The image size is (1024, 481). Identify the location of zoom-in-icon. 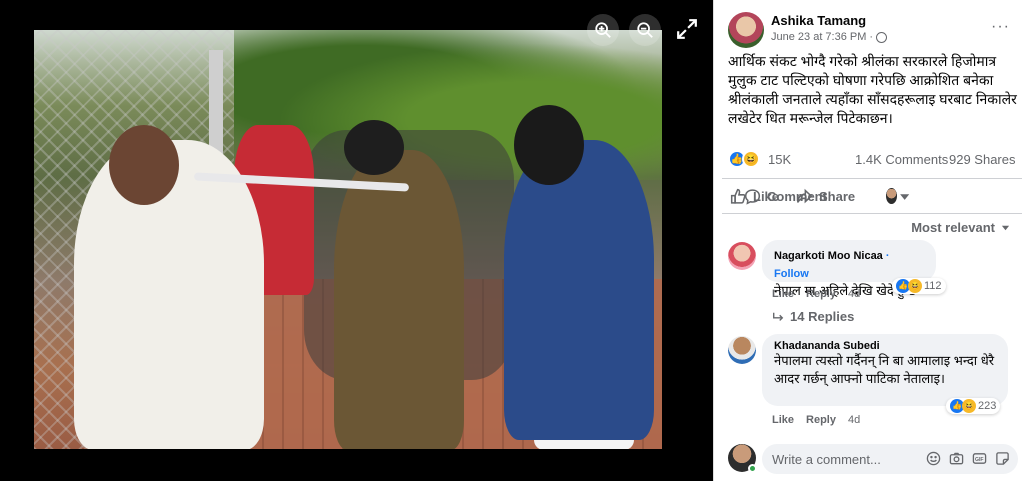
(603, 30).